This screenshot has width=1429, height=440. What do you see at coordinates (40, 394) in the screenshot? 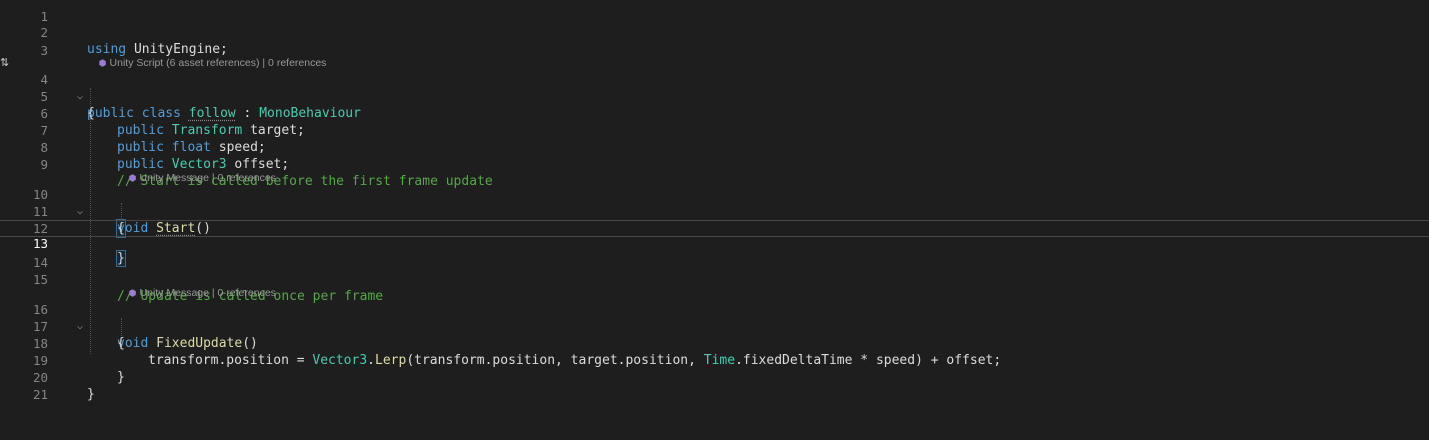
I see `line-number: 21` at bounding box center [40, 394].